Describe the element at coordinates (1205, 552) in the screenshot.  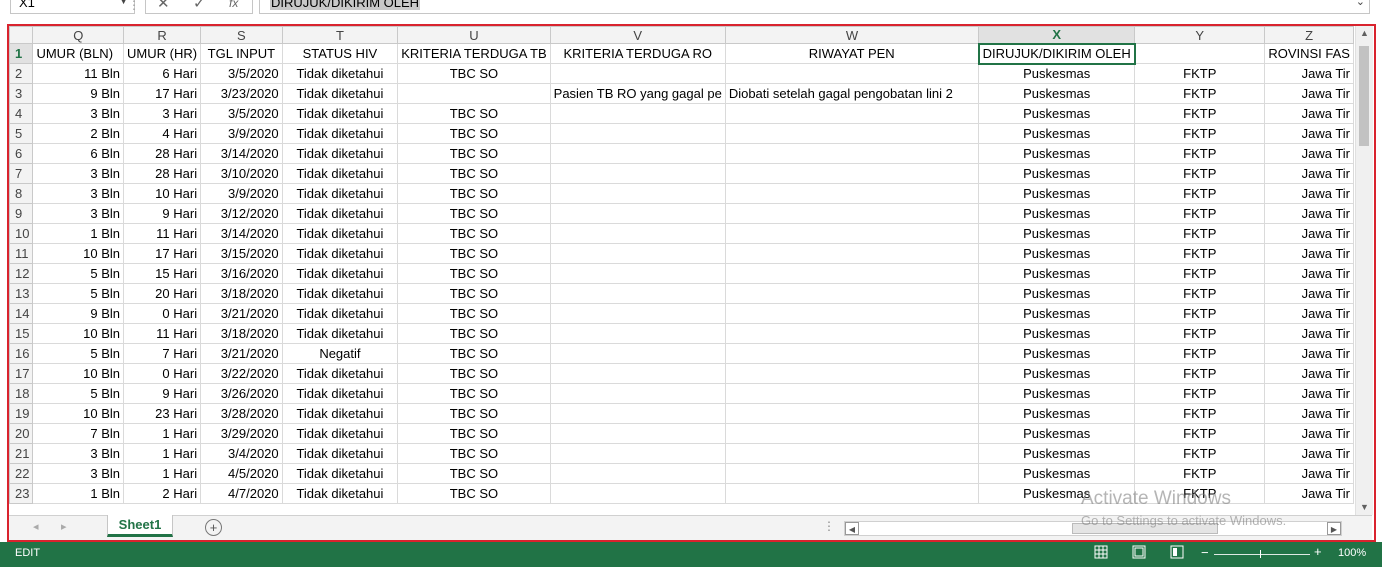
I see `zoom-out-button: −` at that location.